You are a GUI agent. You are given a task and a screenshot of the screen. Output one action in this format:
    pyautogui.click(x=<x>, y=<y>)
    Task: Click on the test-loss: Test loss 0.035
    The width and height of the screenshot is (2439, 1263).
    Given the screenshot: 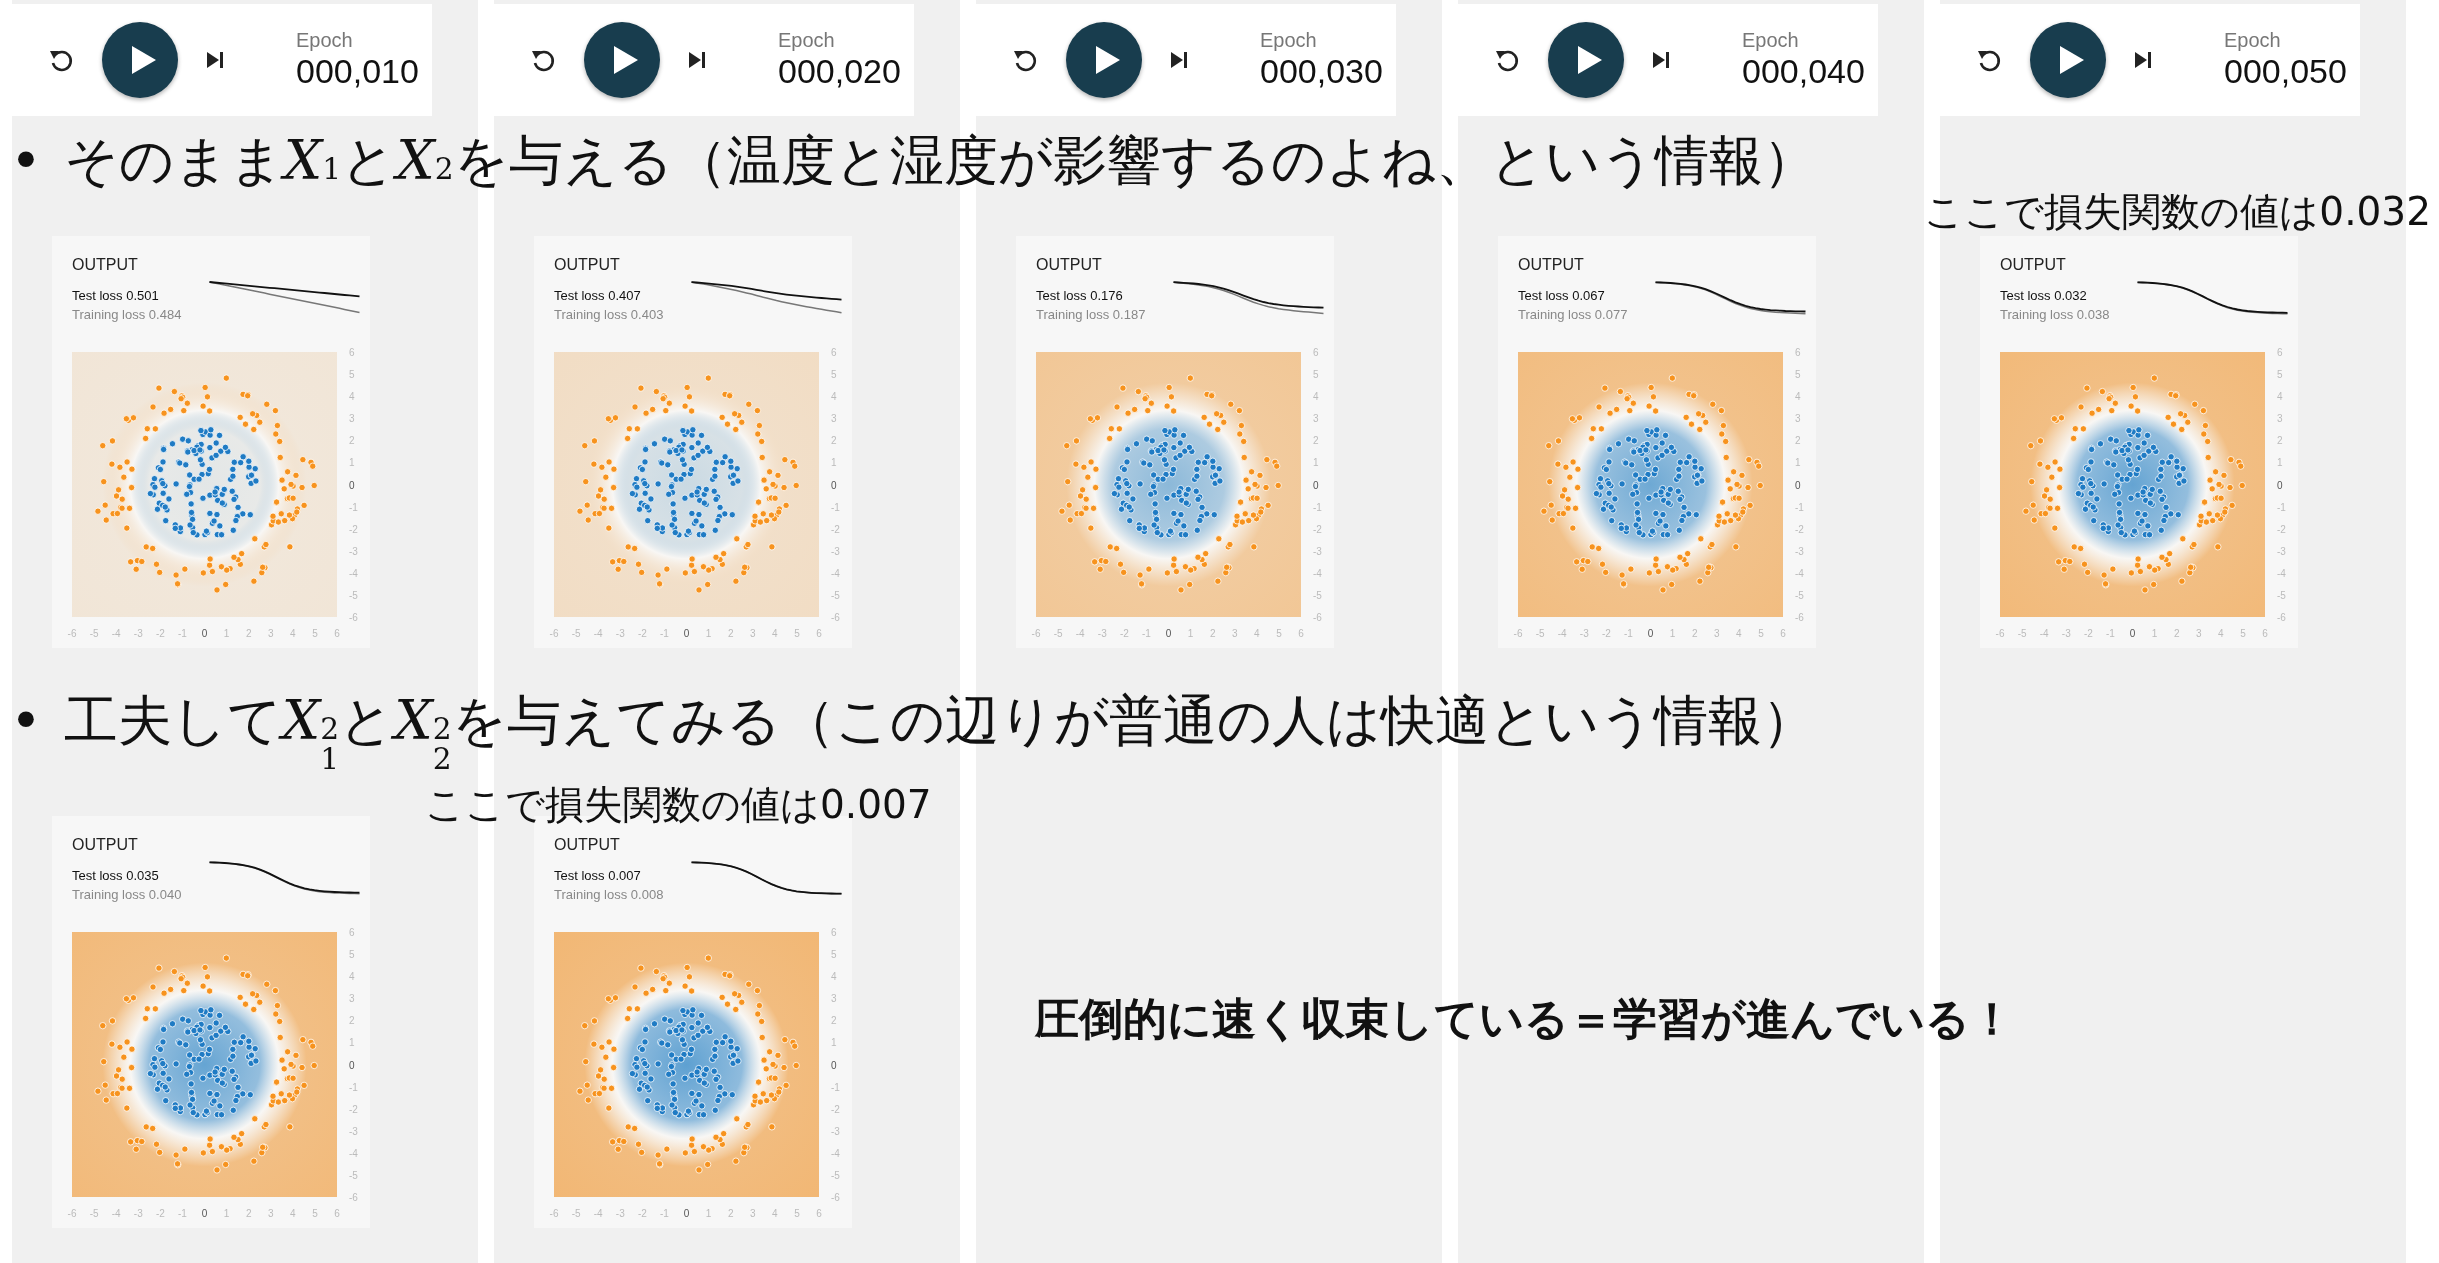 What is the action you would take?
    pyautogui.click(x=116, y=875)
    